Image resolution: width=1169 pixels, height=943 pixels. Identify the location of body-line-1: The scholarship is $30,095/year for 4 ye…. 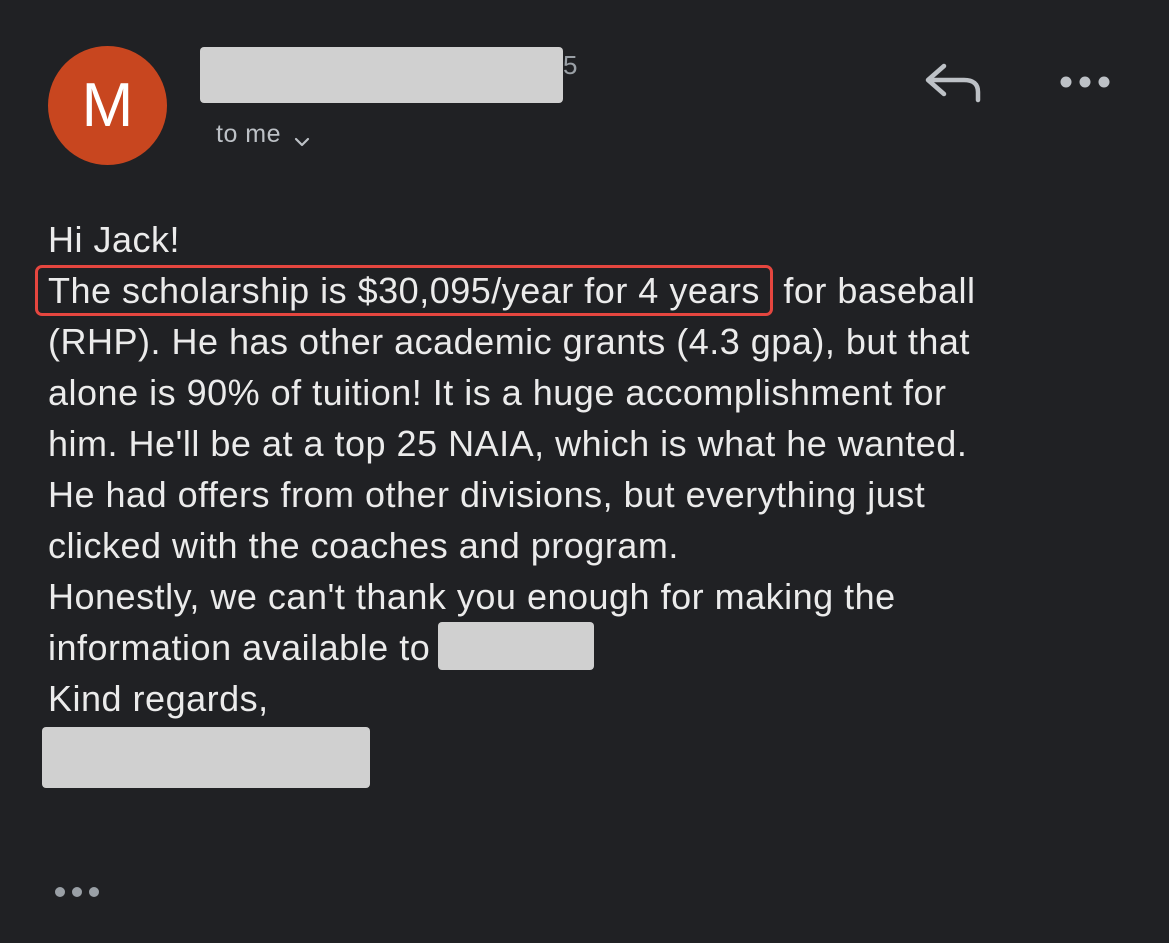
(571, 290).